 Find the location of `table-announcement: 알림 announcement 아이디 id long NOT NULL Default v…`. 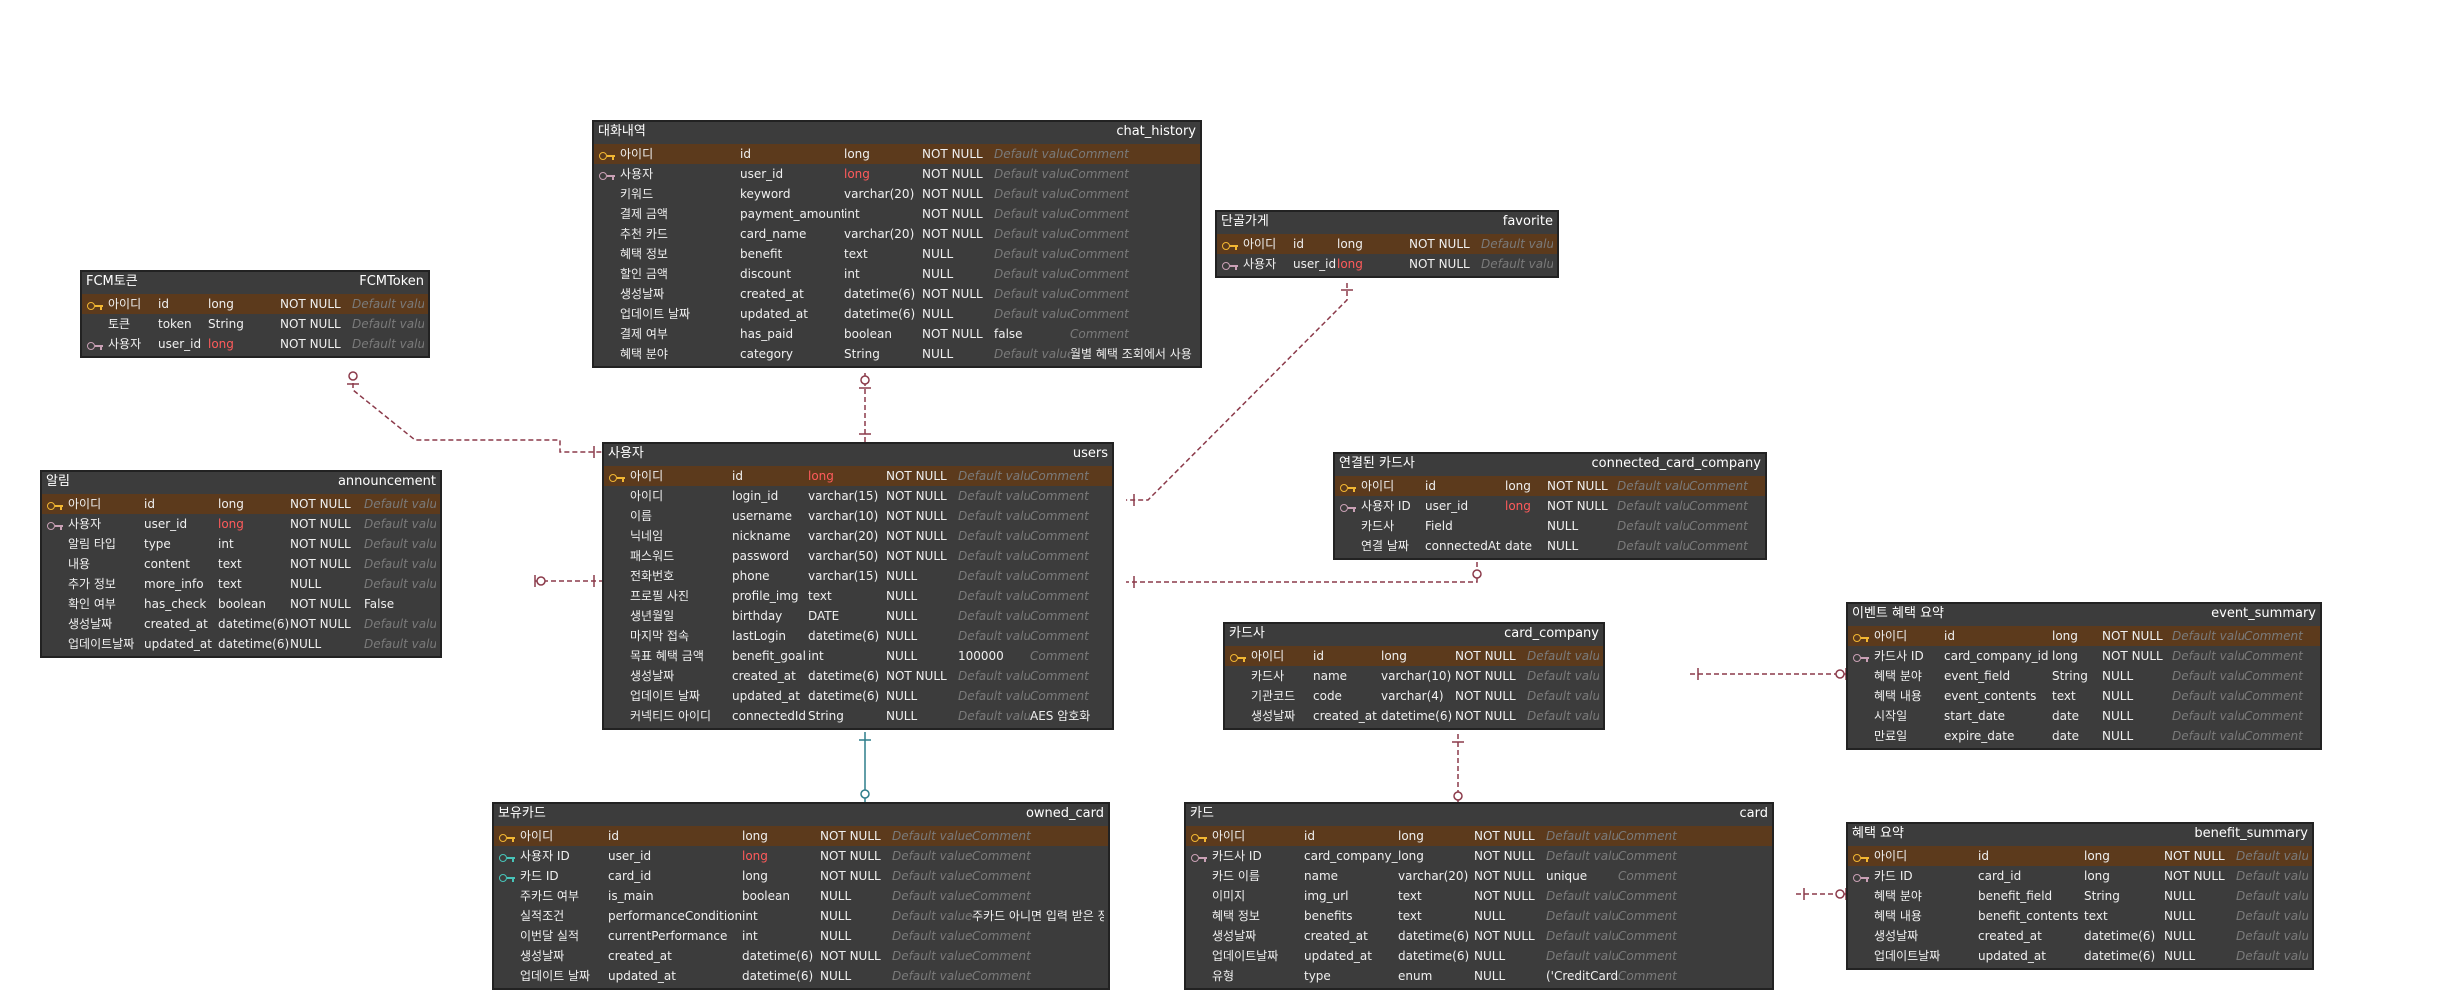

table-announcement: 알림 announcement 아이디 id long NOT NULL Default v… is located at coordinates (241, 564).